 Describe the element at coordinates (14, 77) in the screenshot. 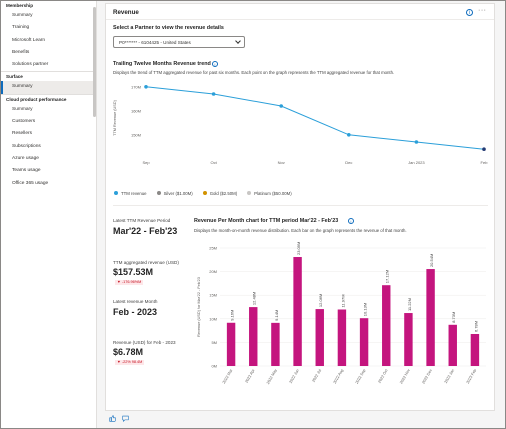

I see `sidebar-section-title: Surface` at that location.